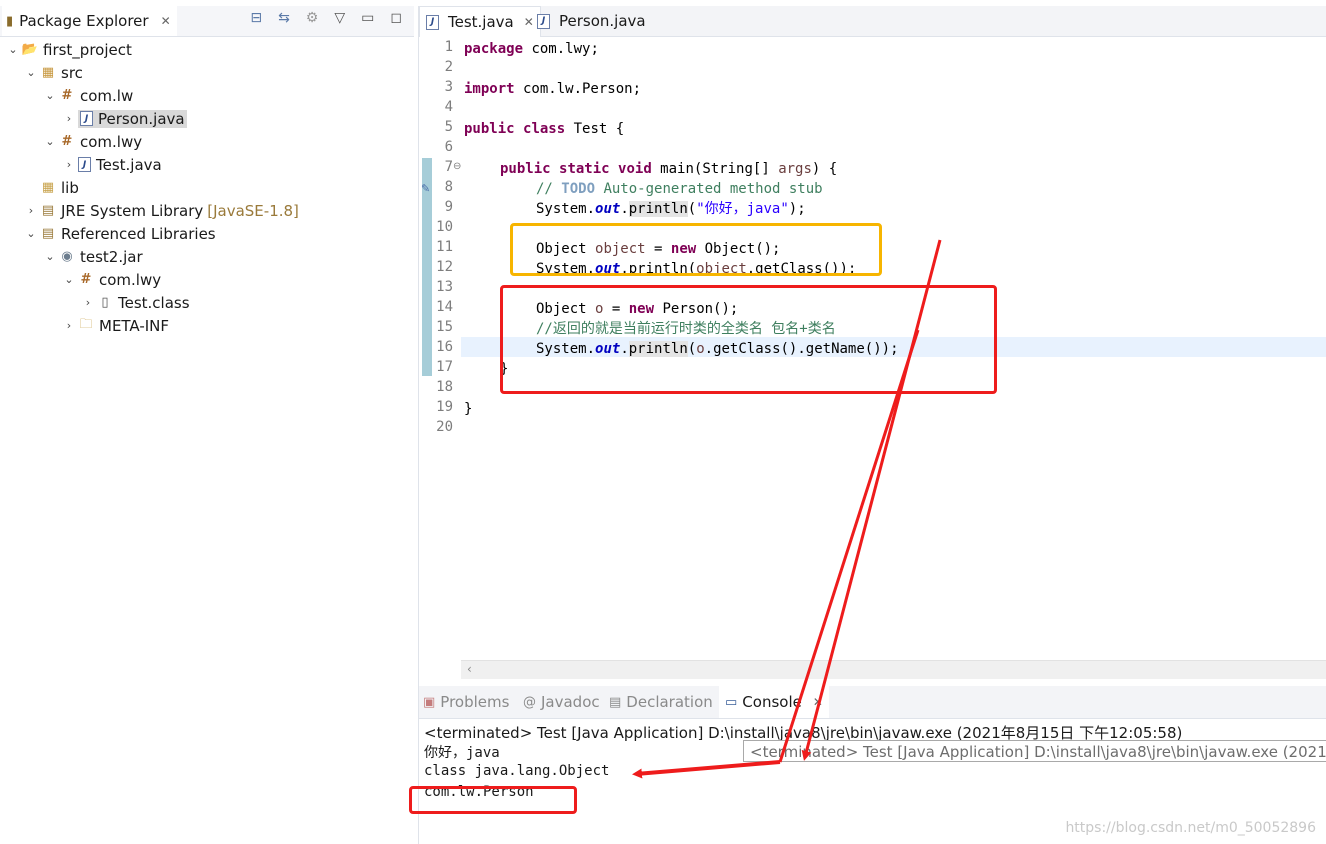 The width and height of the screenshot is (1326, 844). Describe the element at coordinates (893, 669) in the screenshot. I see `horizontal-scrollbar: ‹` at that location.